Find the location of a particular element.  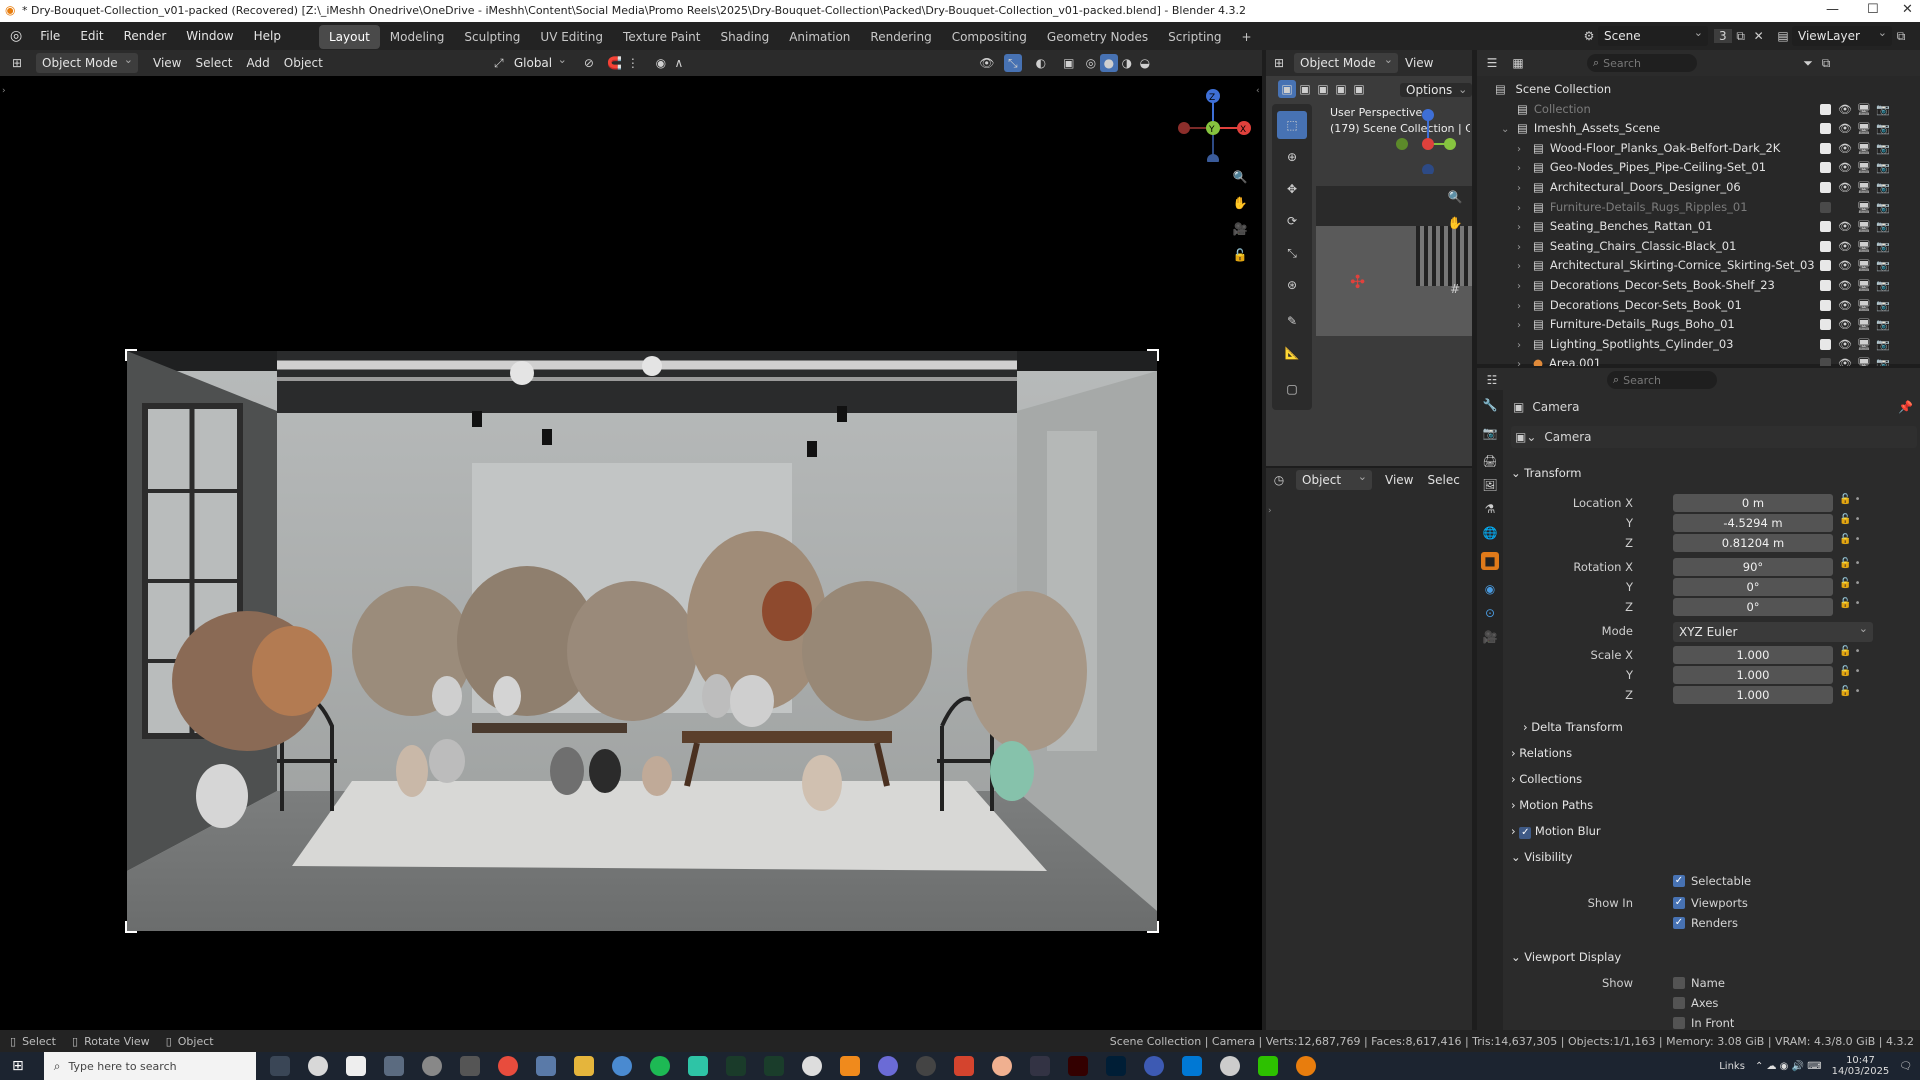

refresh-icon is located at coordinates (925, 1066).